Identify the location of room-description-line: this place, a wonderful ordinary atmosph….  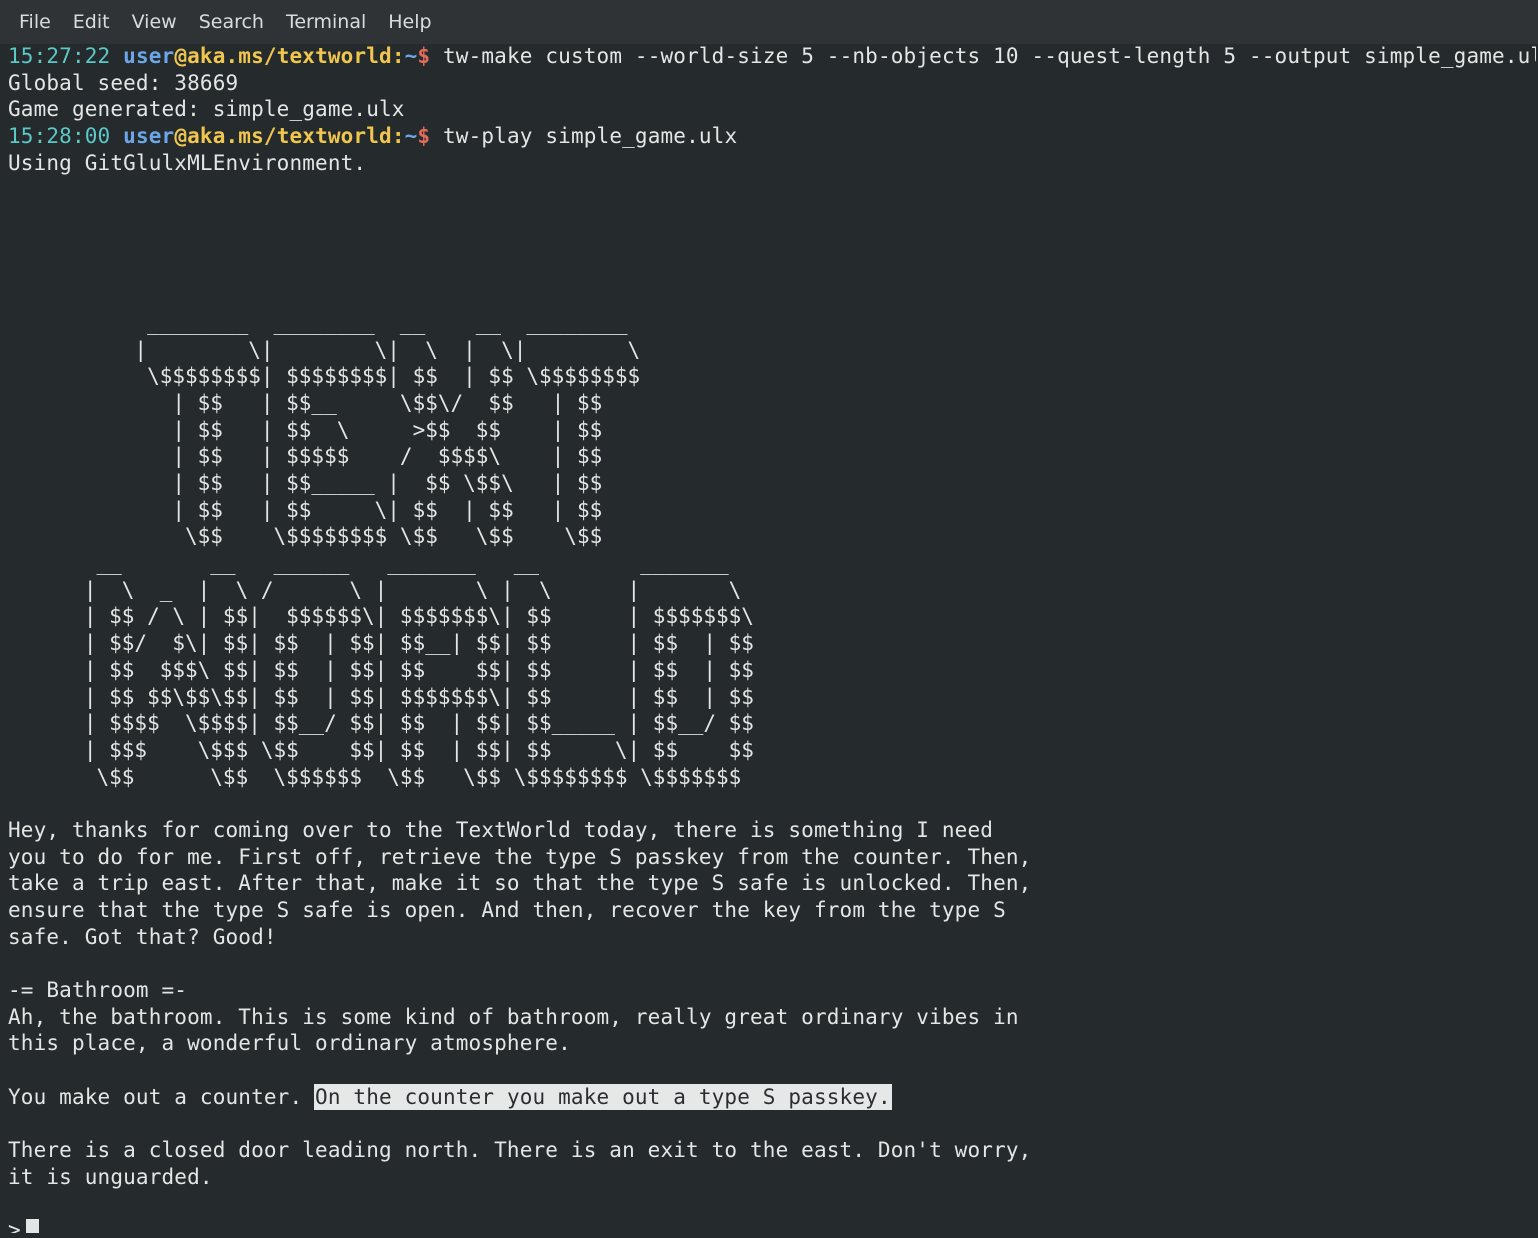
(289, 1043).